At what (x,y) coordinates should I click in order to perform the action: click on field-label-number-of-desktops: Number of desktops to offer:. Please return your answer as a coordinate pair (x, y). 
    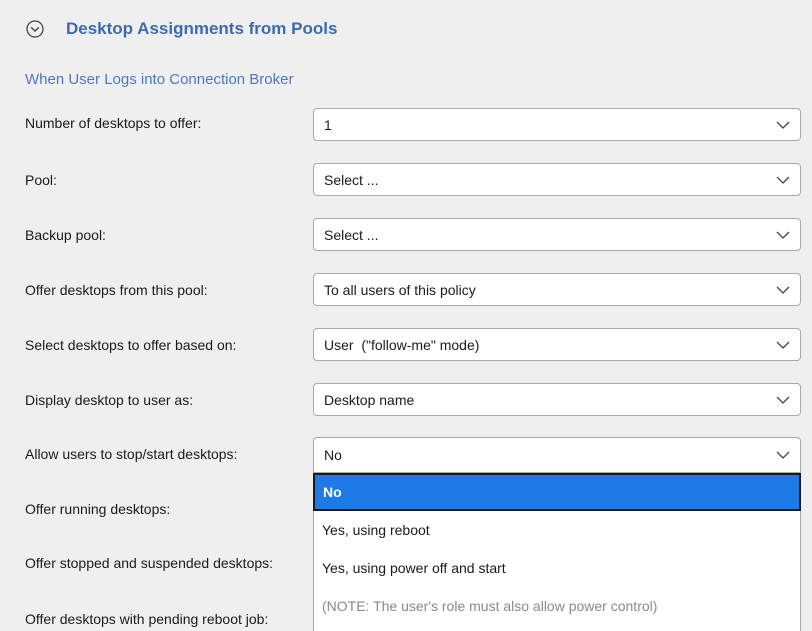
    Looking at the image, I should click on (113, 123).